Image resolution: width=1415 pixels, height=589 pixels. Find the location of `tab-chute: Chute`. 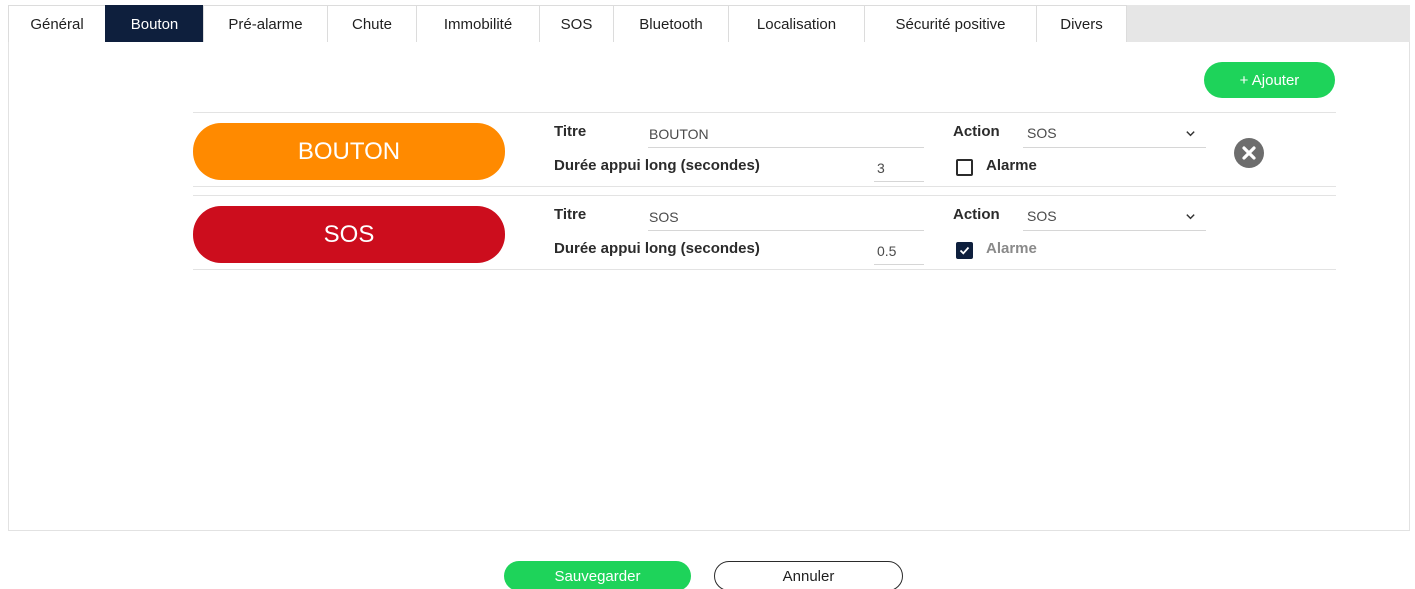

tab-chute: Chute is located at coordinates (371, 23).